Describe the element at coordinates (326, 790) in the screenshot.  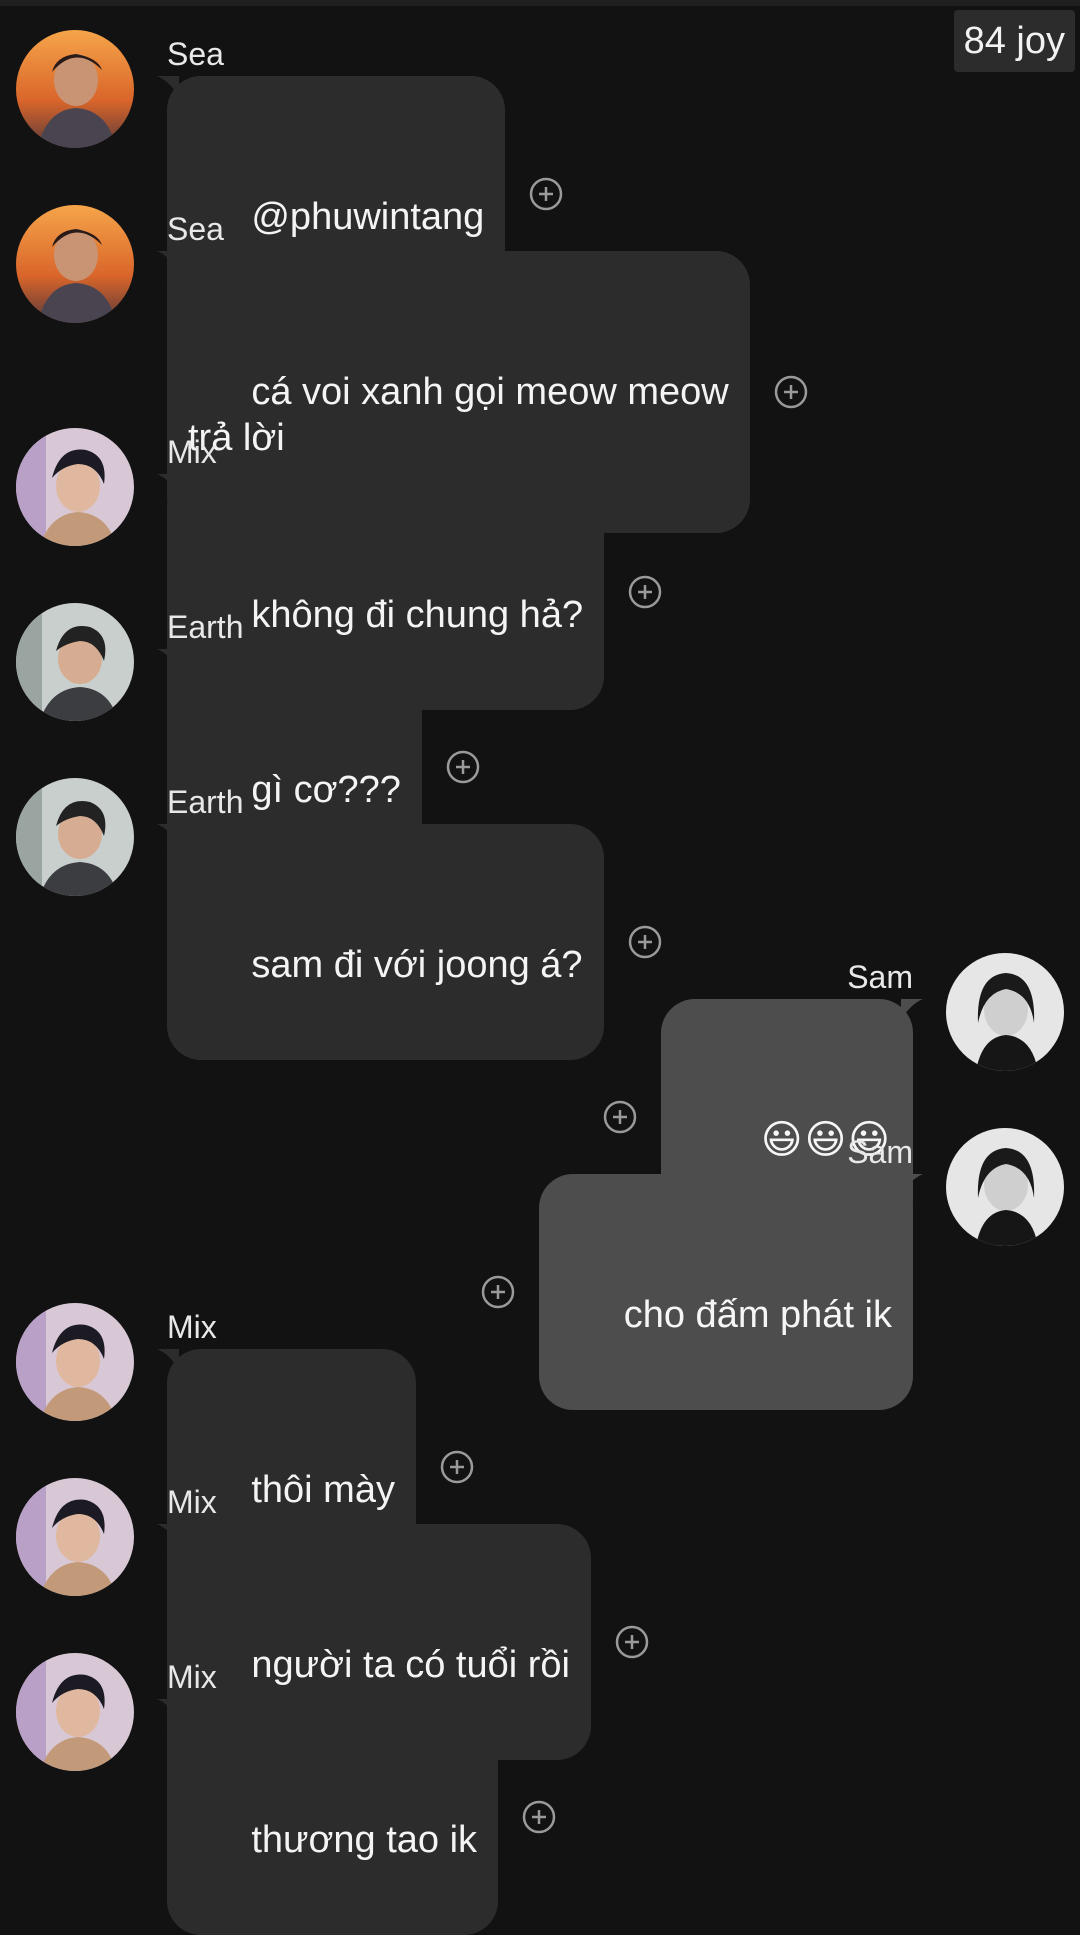
I see `message-text: gì cơ???` at that location.